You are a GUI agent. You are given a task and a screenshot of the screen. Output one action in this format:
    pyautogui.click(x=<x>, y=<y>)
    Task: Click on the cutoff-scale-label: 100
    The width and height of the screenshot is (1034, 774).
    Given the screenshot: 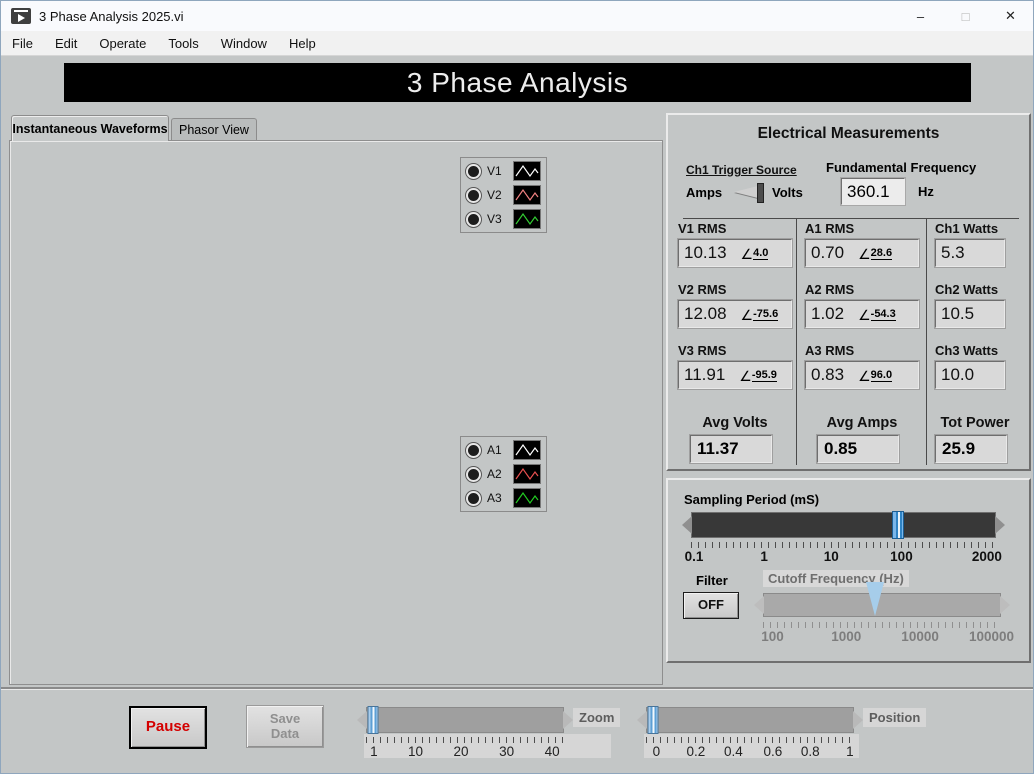 What is the action you would take?
    pyautogui.click(x=772, y=636)
    